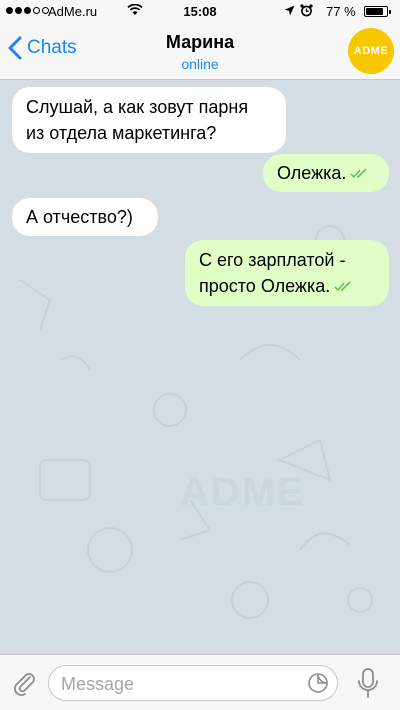 The height and width of the screenshot is (710, 400). Describe the element at coordinates (371, 51) in the screenshot. I see `avatar: ADME` at that location.